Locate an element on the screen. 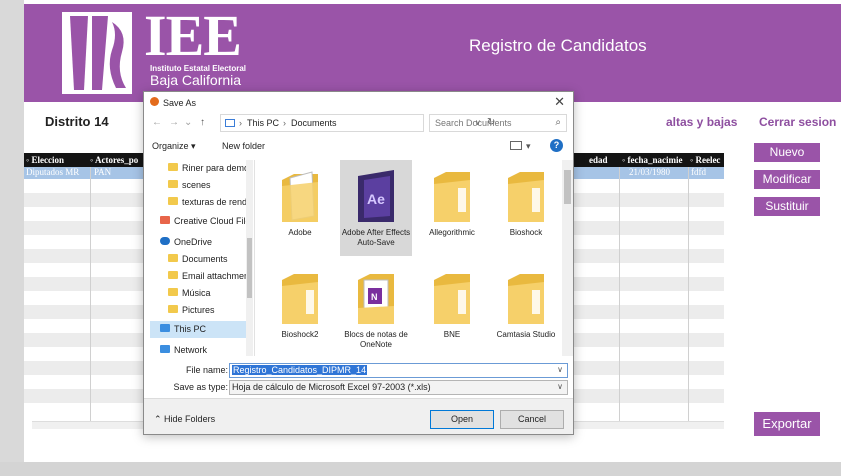 This screenshot has width=841, height=476. file-item-bioshock2: Bioshock2 is located at coordinates (300, 310).